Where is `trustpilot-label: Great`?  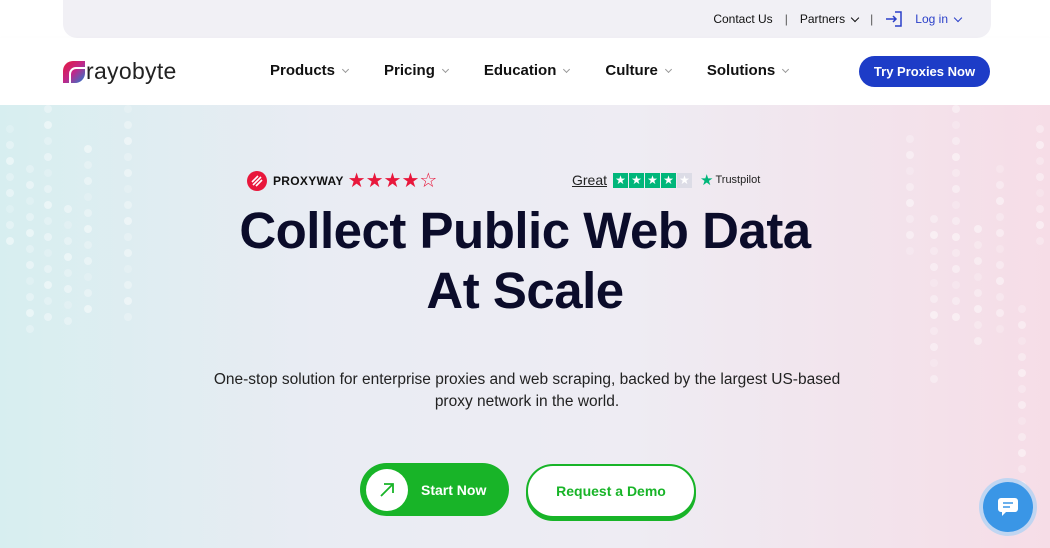 trustpilot-label: Great is located at coordinates (590, 180).